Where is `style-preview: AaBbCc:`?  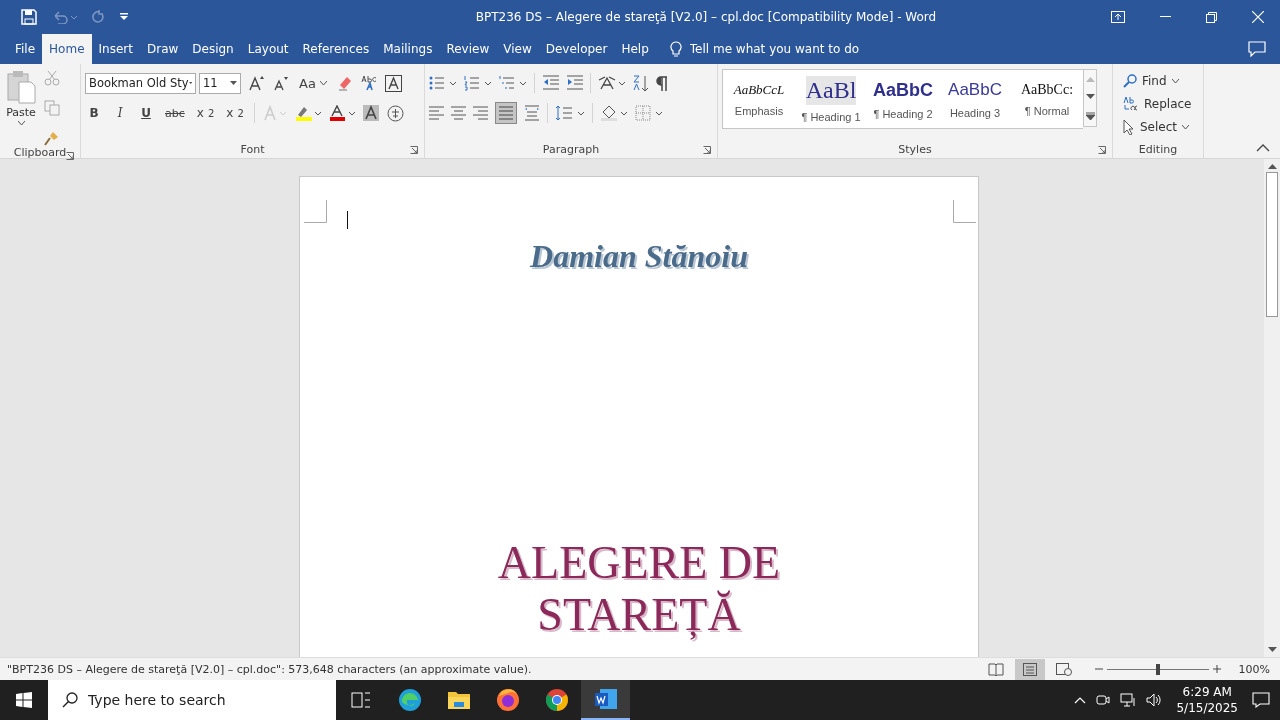 style-preview: AaBbCc: is located at coordinates (1047, 90).